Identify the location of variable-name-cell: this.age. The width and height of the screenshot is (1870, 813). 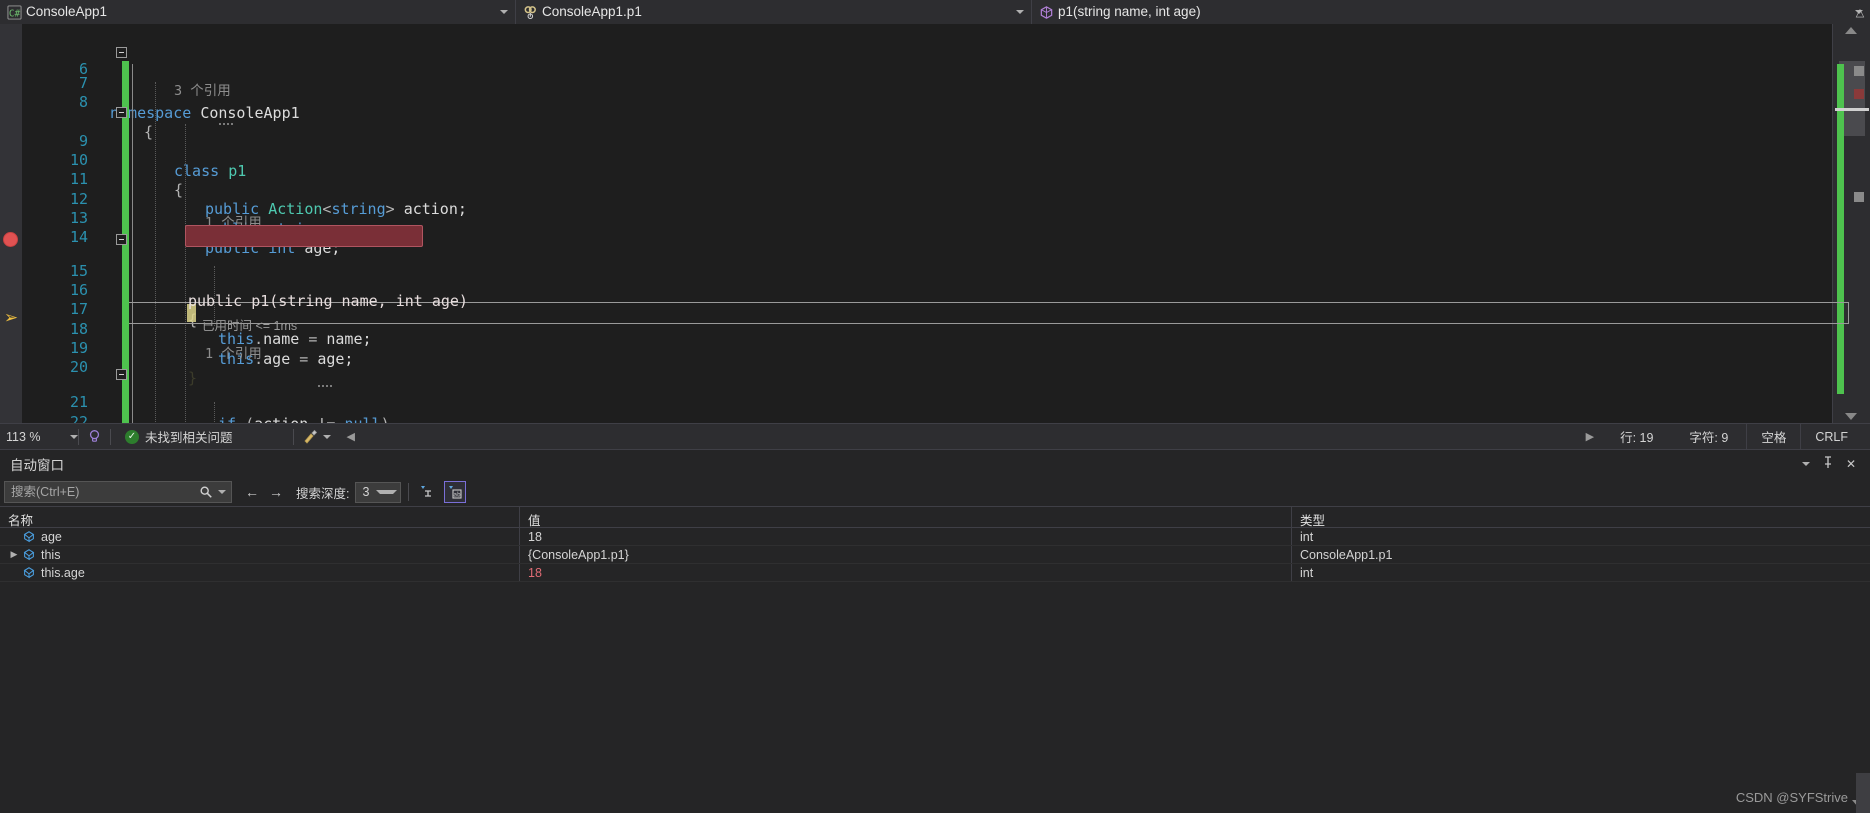
(260, 572).